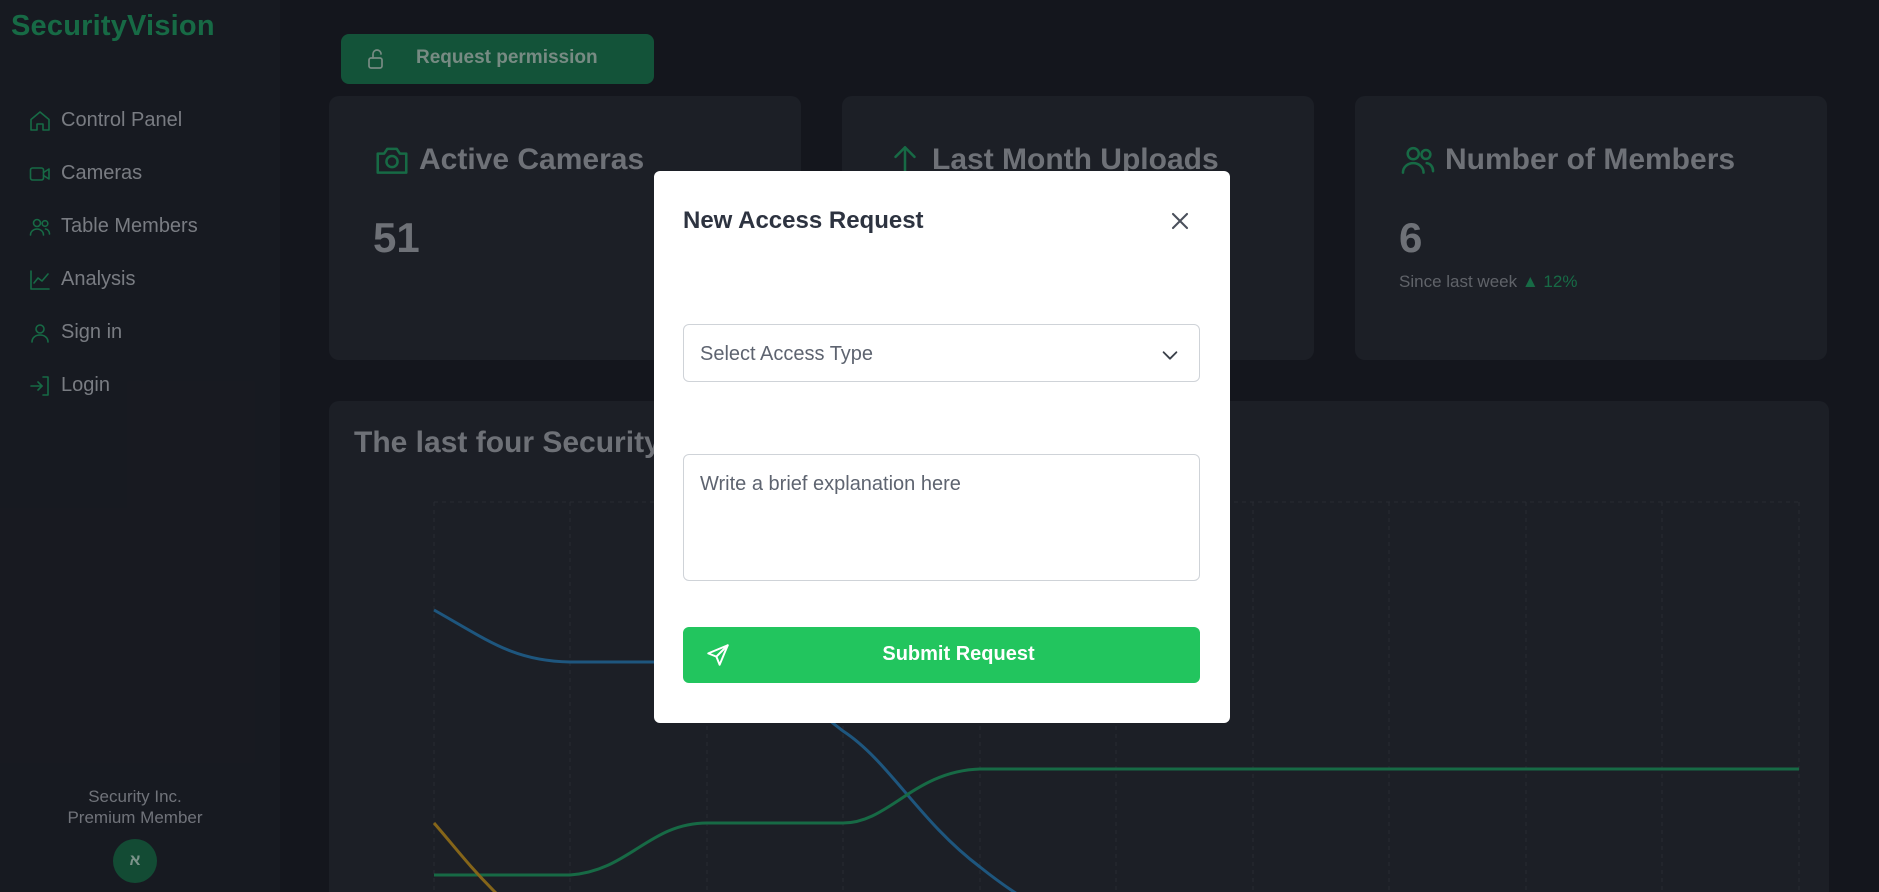  Describe the element at coordinates (958, 654) in the screenshot. I see `submit-request-label: Submit Request` at that location.